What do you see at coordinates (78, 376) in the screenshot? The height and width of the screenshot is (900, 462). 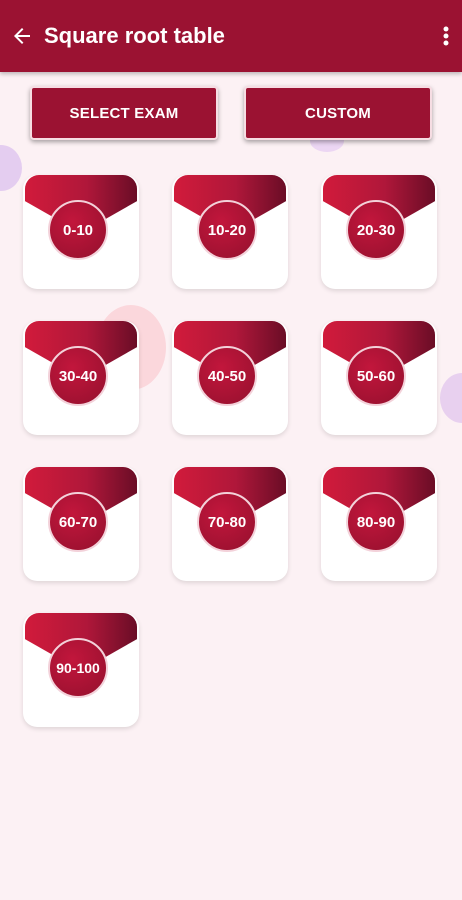 I see `range-label: 30-40` at bounding box center [78, 376].